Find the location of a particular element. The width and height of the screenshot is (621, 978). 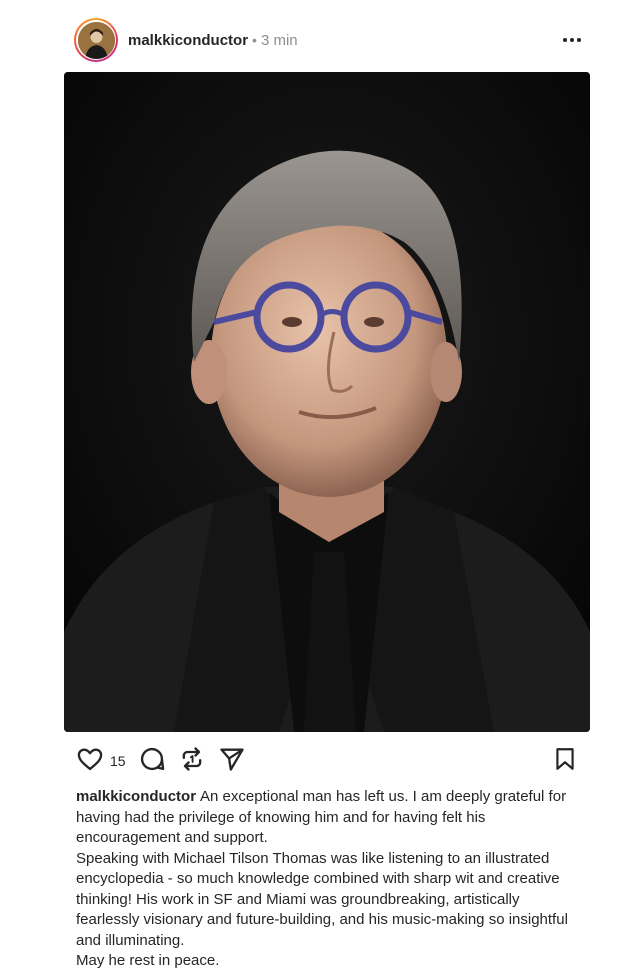

post-timestamp: 3 min is located at coordinates (279, 40).